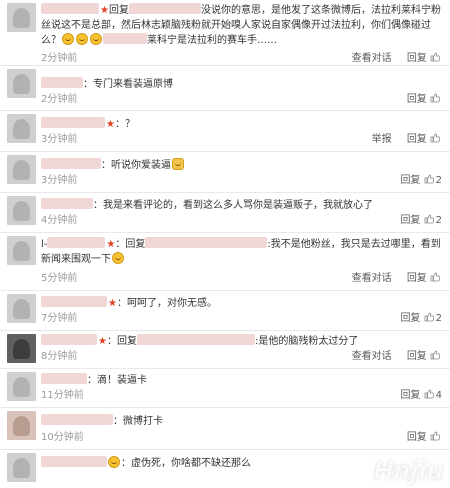 The width and height of the screenshot is (450, 488). What do you see at coordinates (59, 58) in the screenshot?
I see `comment-time: 2分钟前` at bounding box center [59, 58].